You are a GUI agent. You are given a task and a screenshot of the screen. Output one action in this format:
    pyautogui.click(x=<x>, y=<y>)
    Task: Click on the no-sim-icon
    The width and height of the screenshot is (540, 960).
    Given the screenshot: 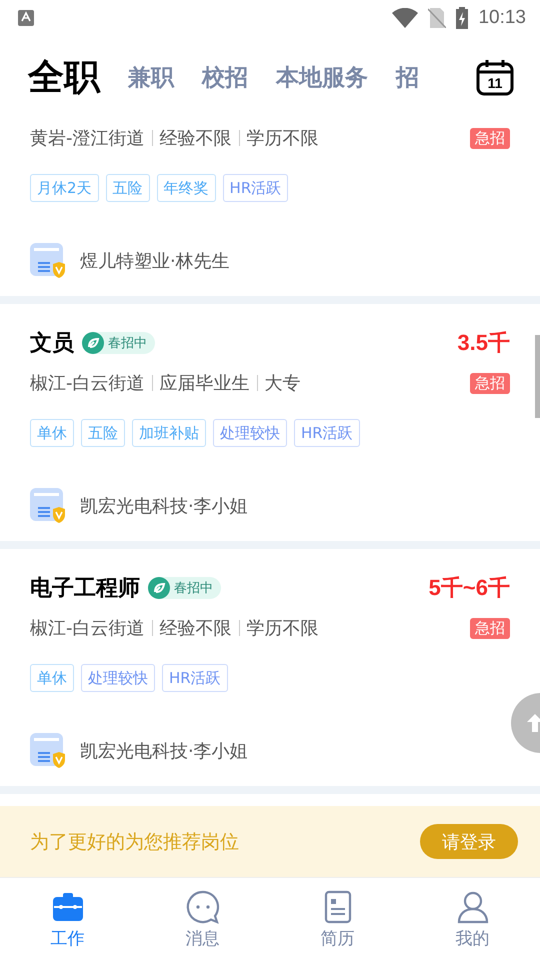 What is the action you would take?
    pyautogui.click(x=437, y=18)
    